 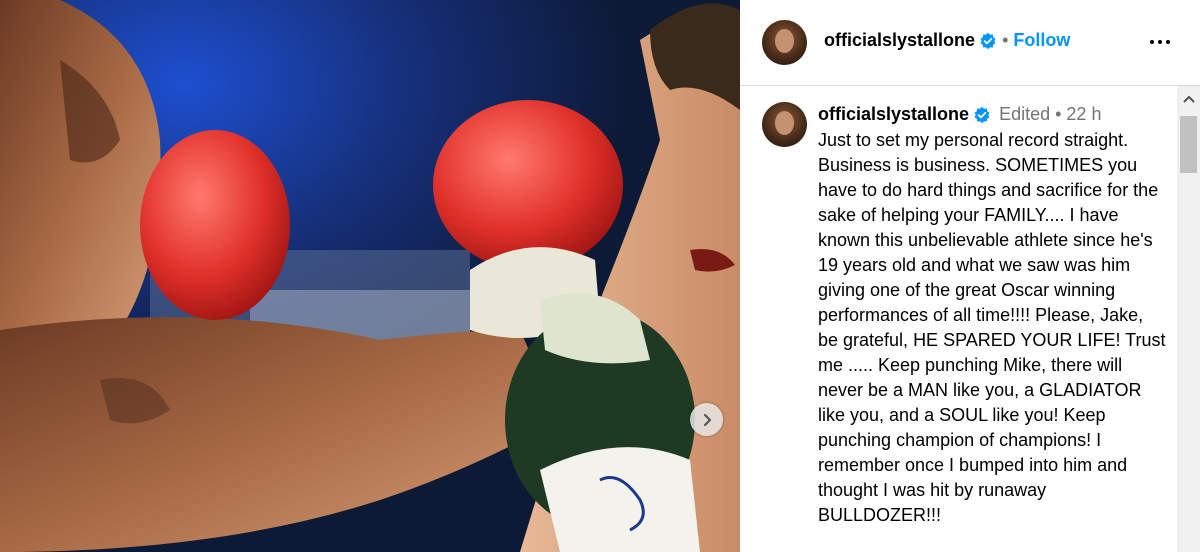 I want to click on more-options-button, so click(x=1160, y=42).